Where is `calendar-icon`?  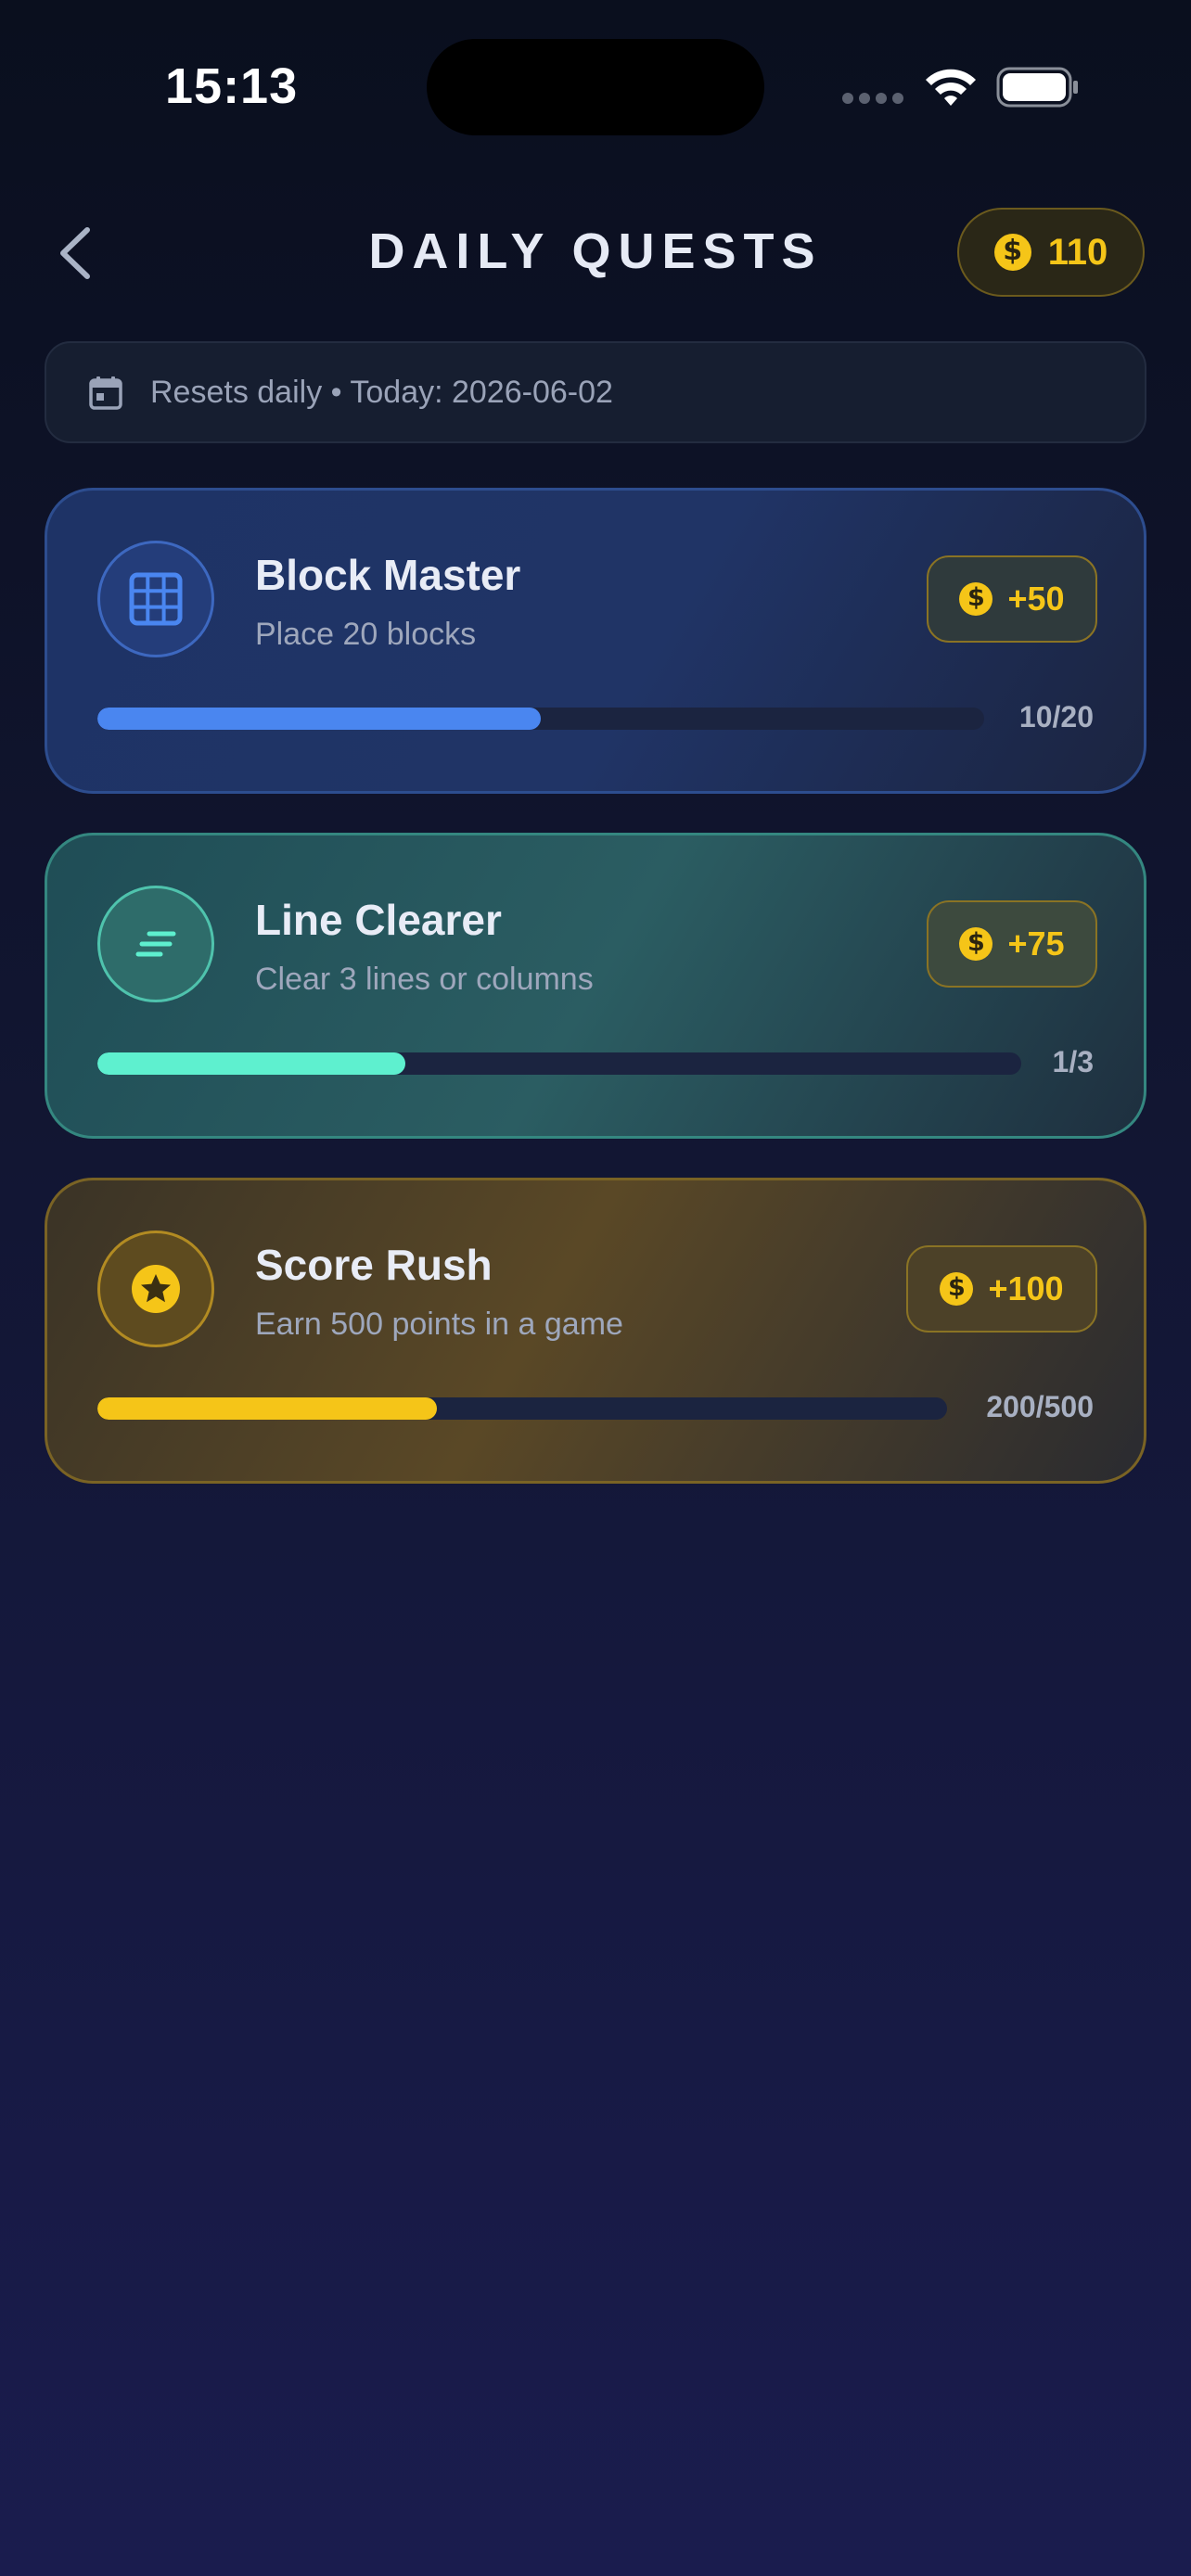
calendar-icon is located at coordinates (105, 393).